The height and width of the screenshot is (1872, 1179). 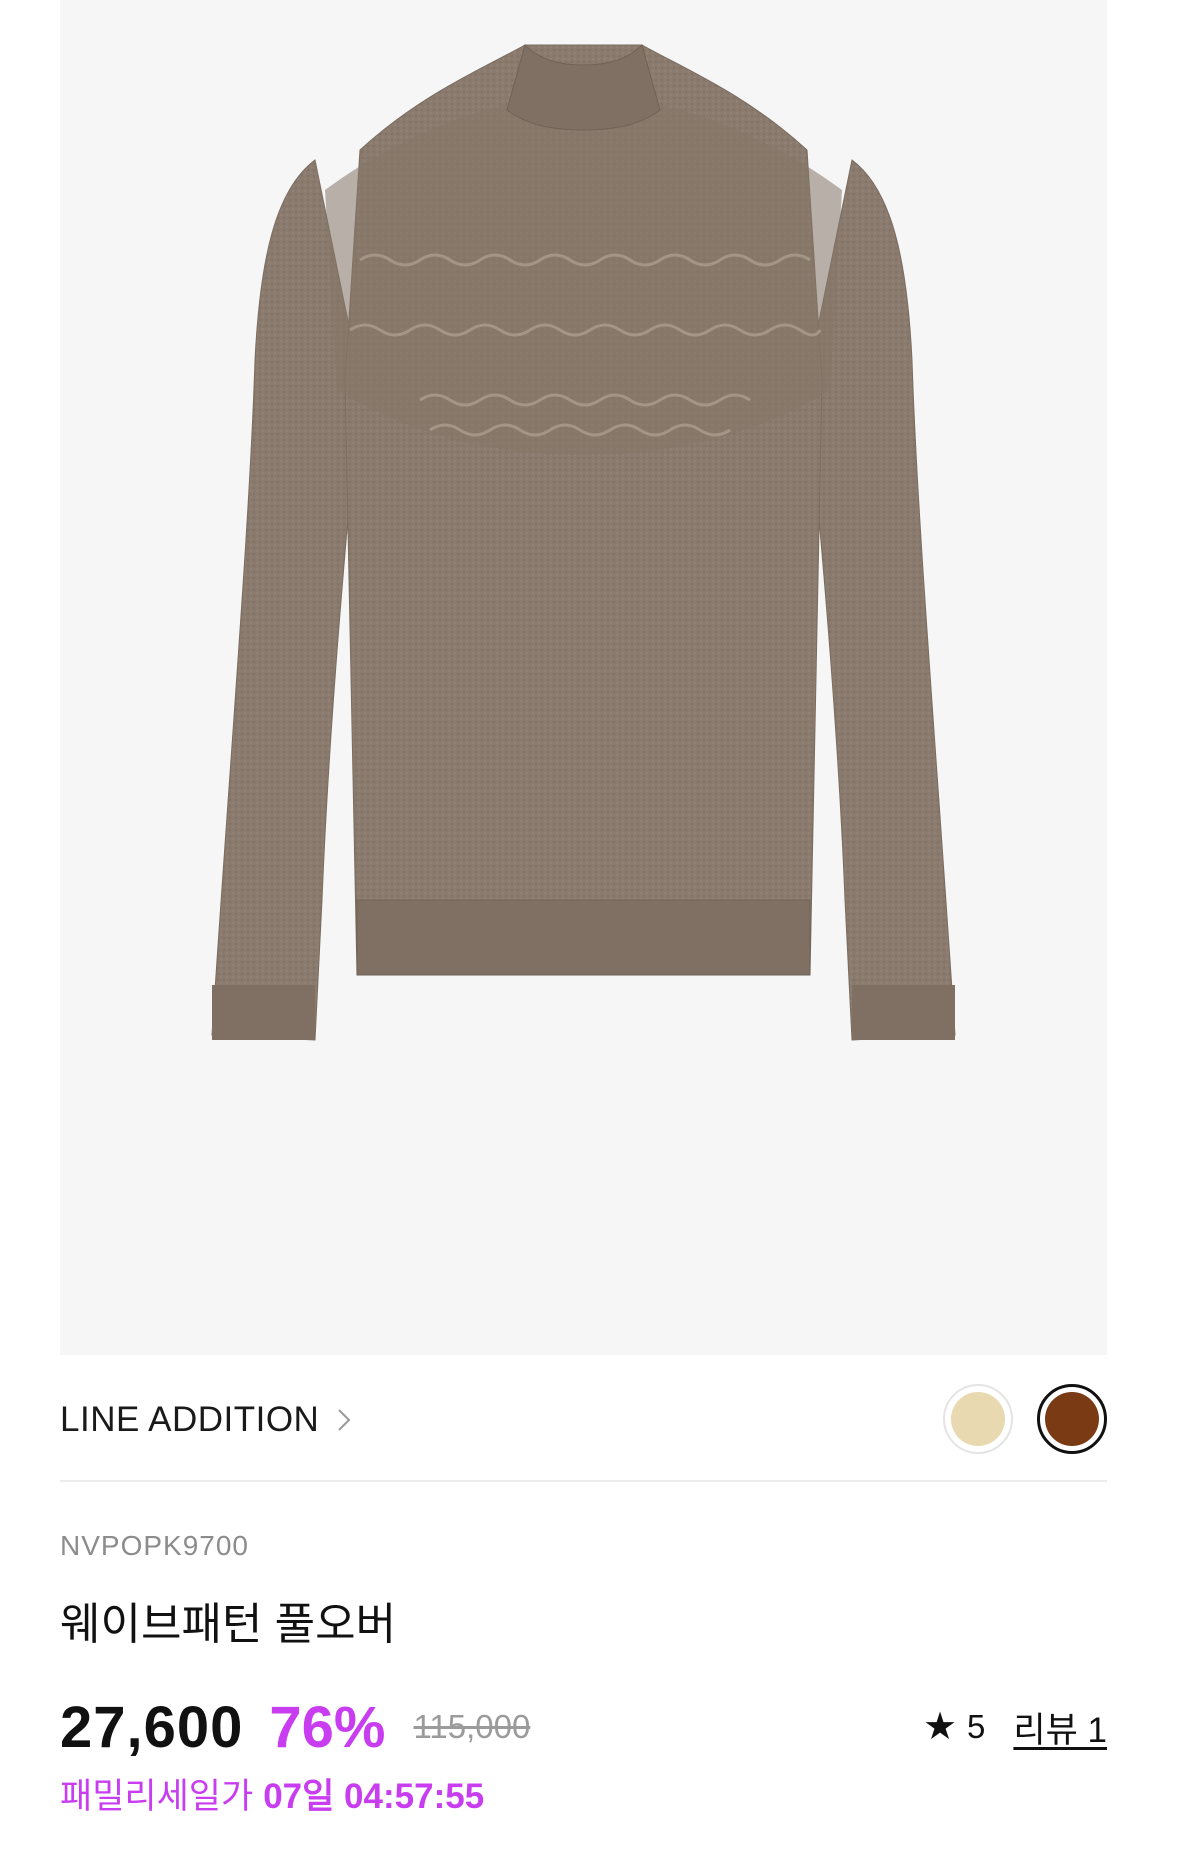 I want to click on family-sale: 패밀리세일가 07일 04:57:55, so click(x=272, y=1793).